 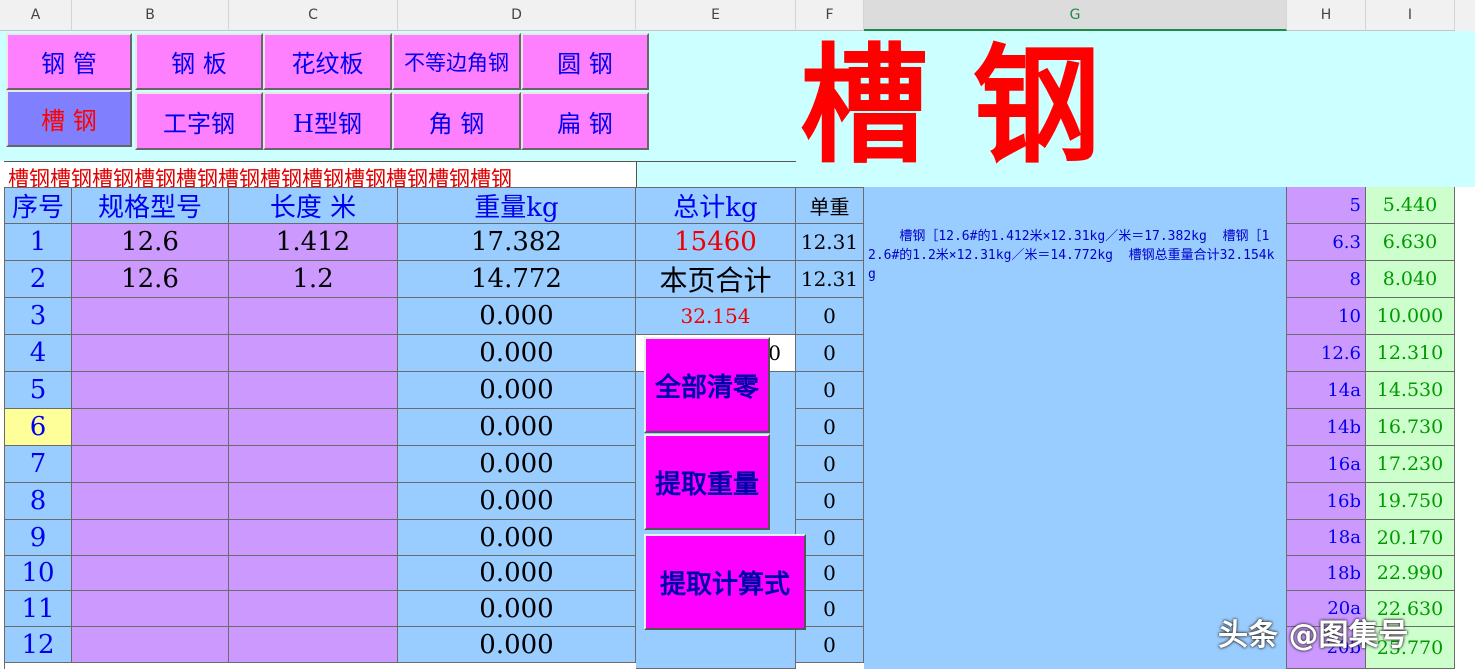 What do you see at coordinates (517, 279) in the screenshot?
I see `row-weight: 14.772` at bounding box center [517, 279].